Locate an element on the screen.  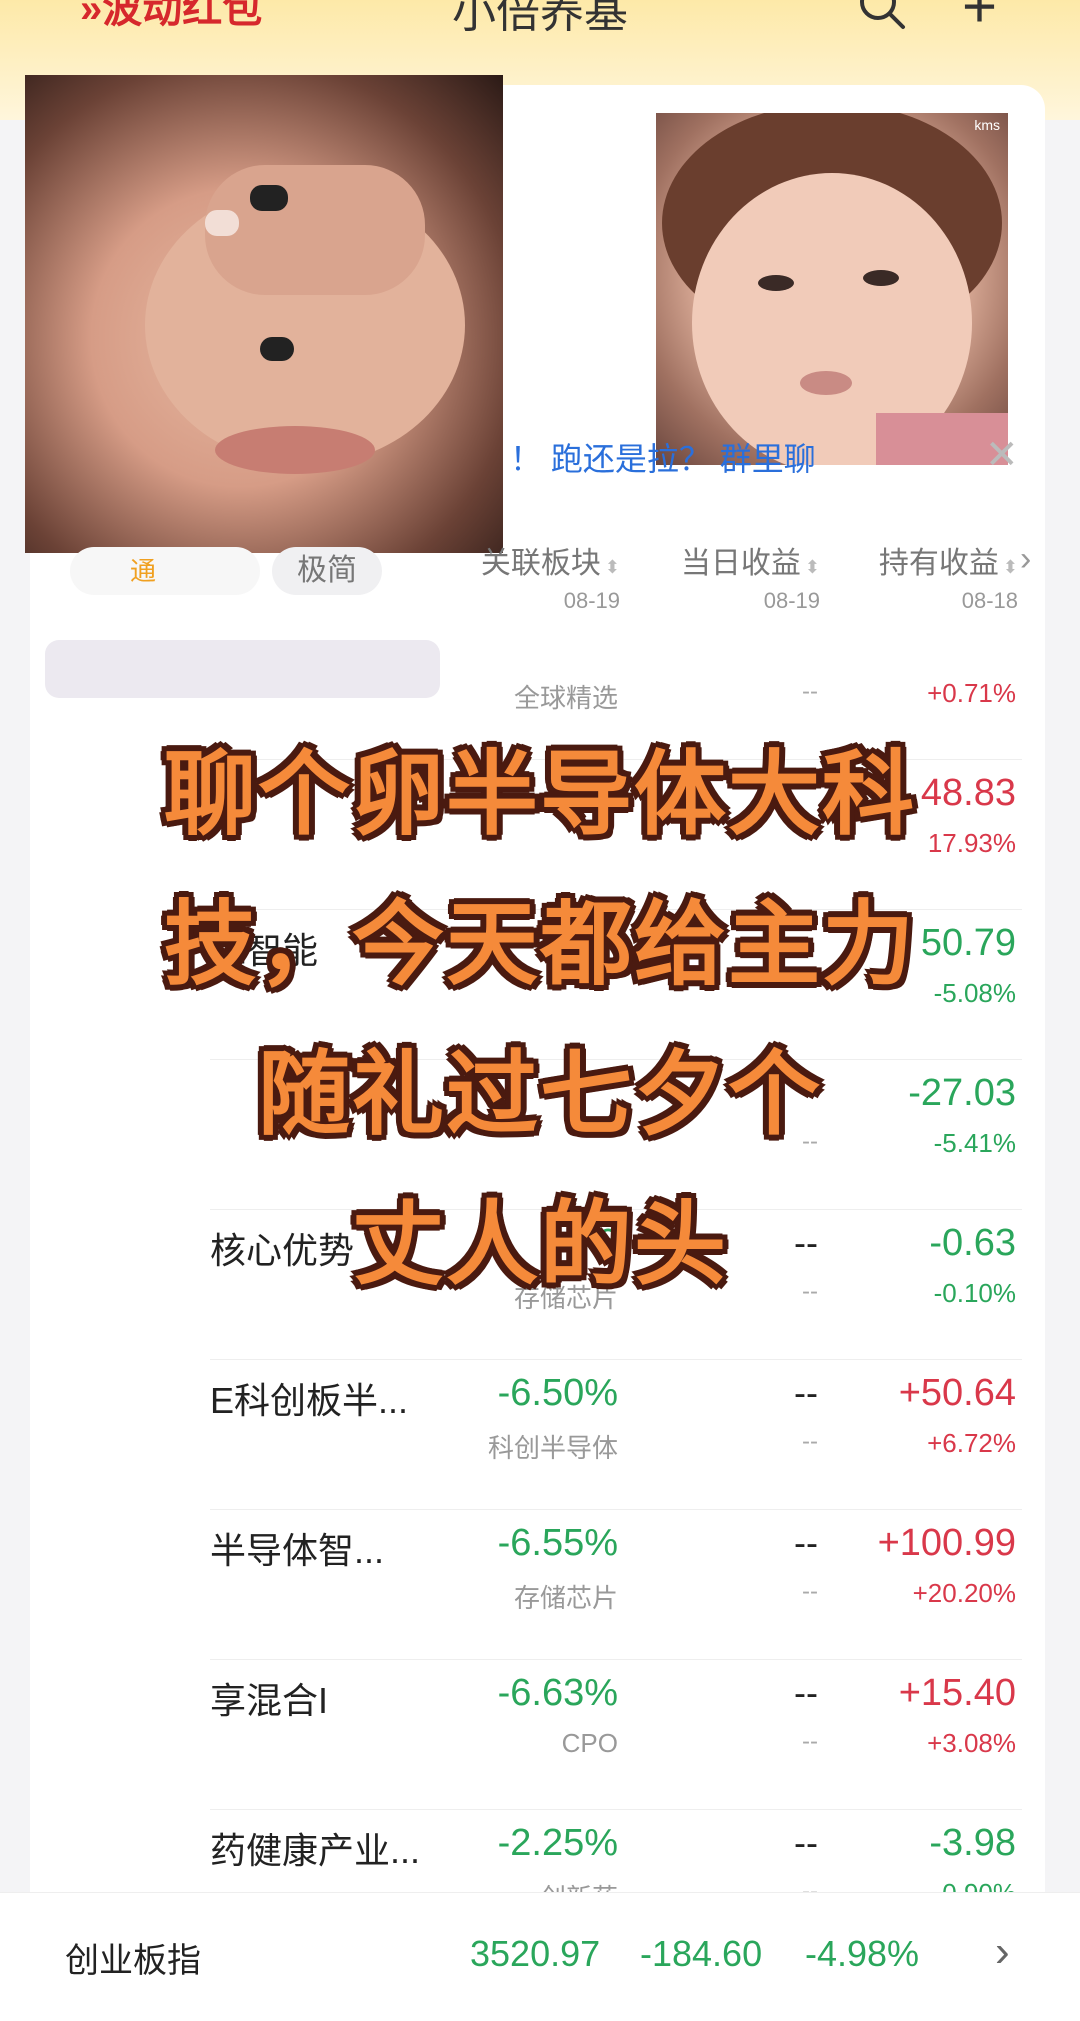
close-icon: ✕ is located at coordinates (1002, 455).